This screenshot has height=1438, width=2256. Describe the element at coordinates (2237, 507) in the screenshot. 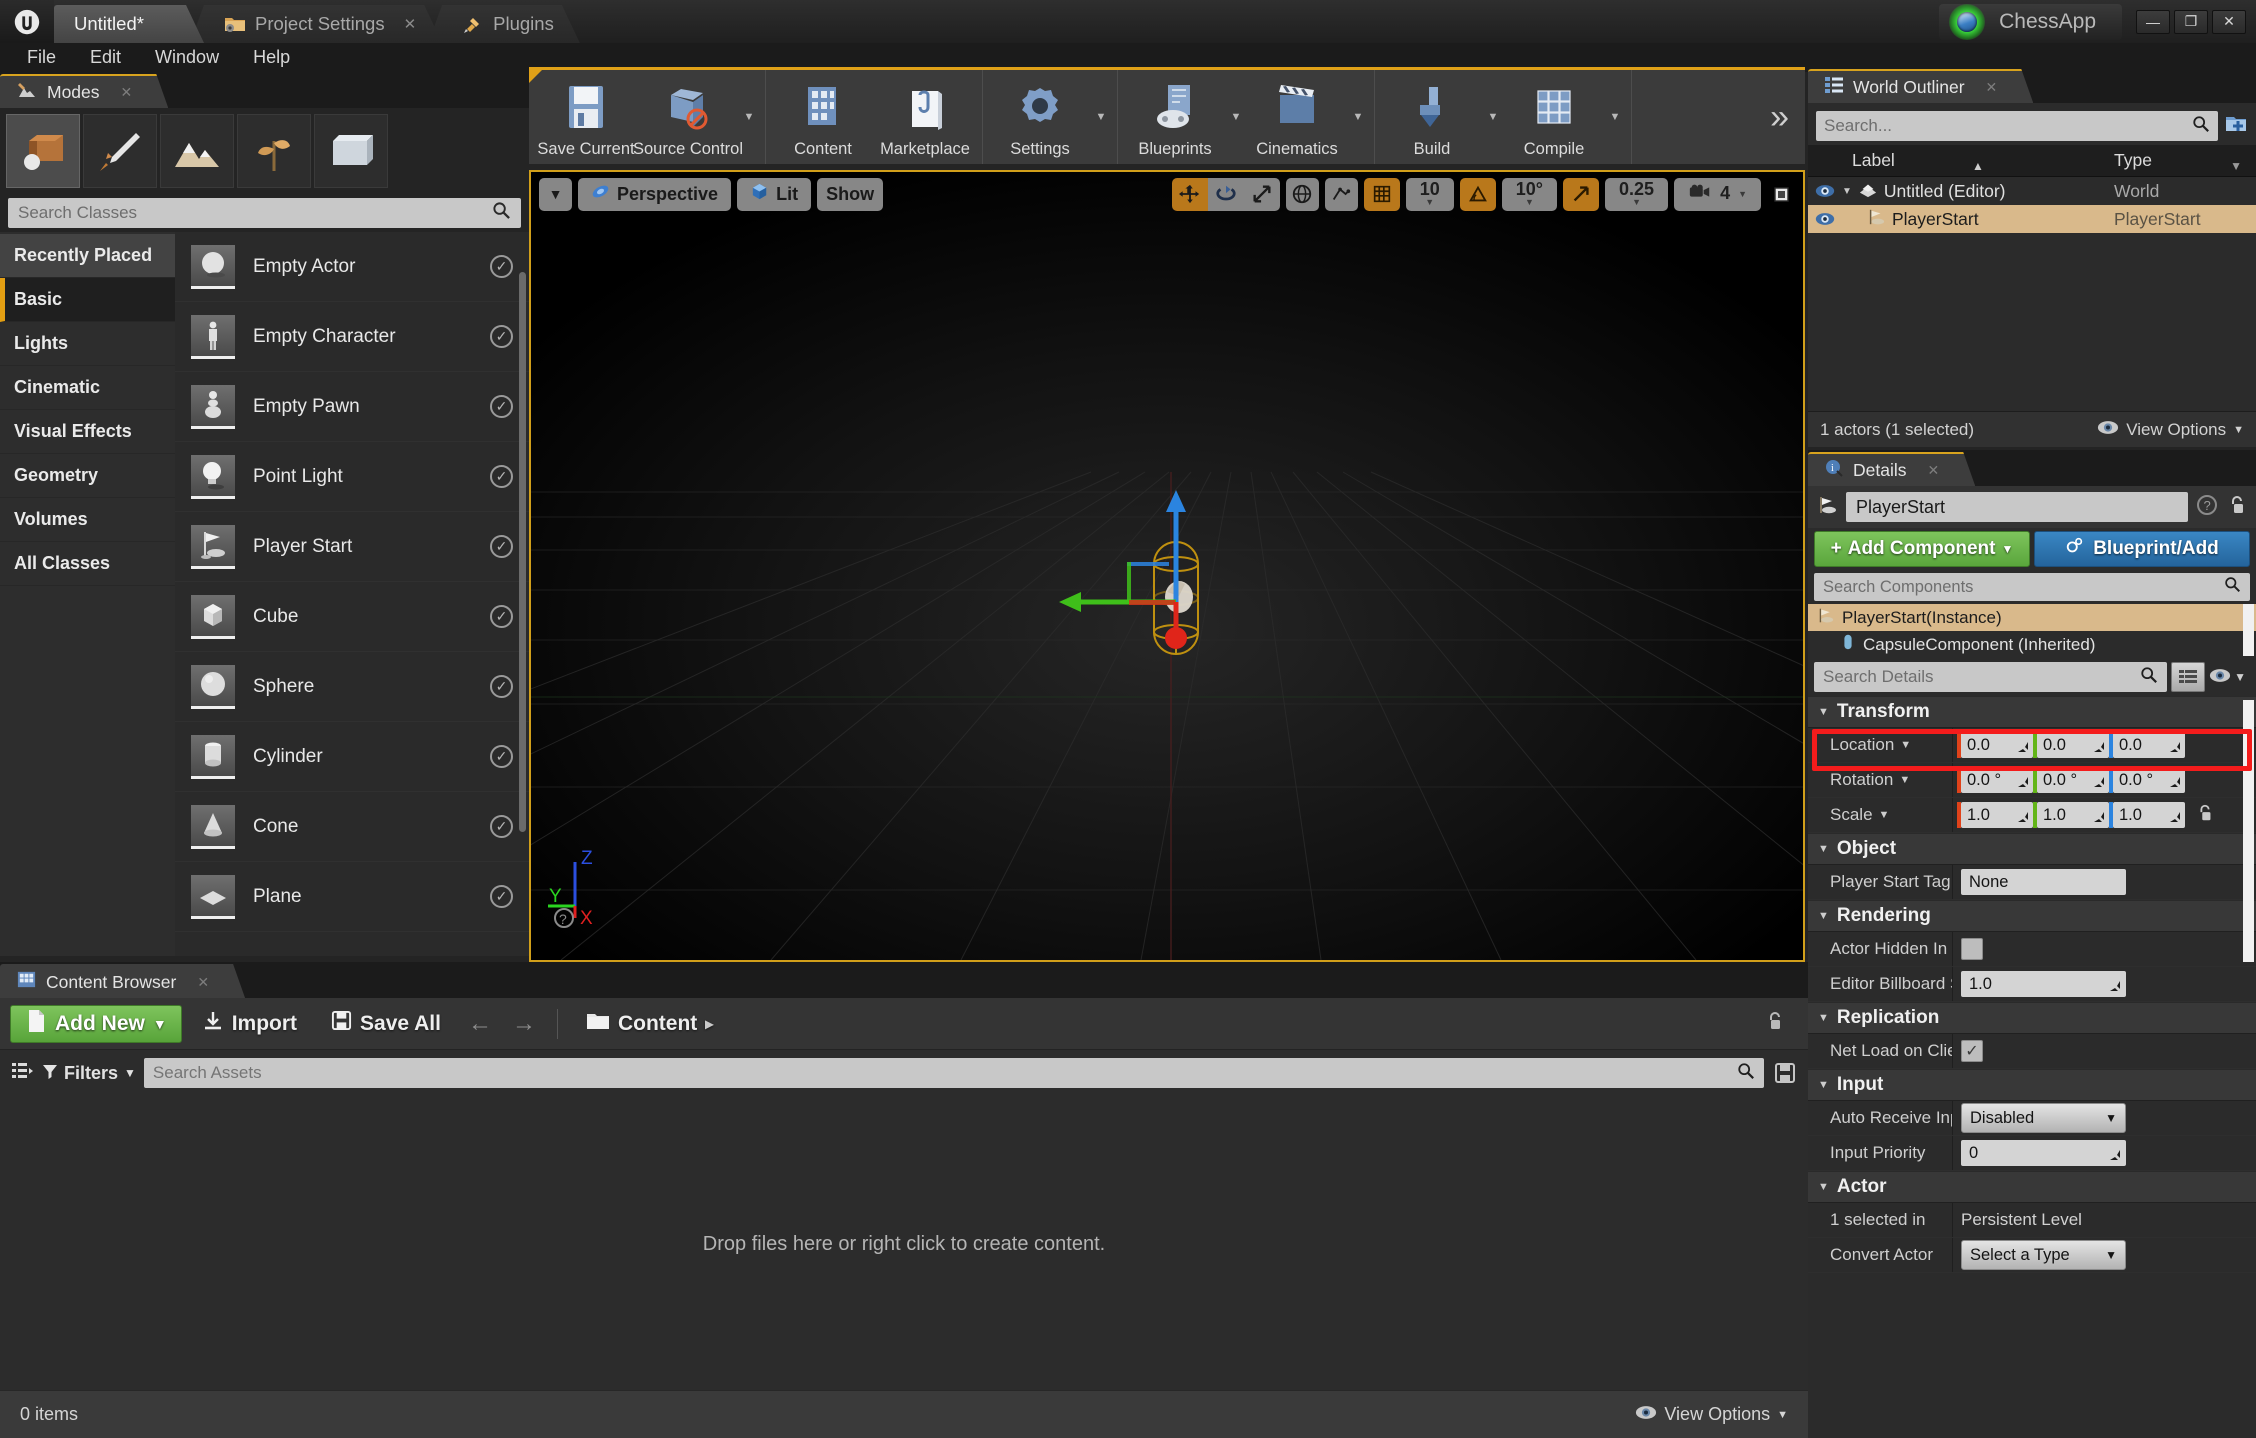

I see `unlock-icon` at that location.